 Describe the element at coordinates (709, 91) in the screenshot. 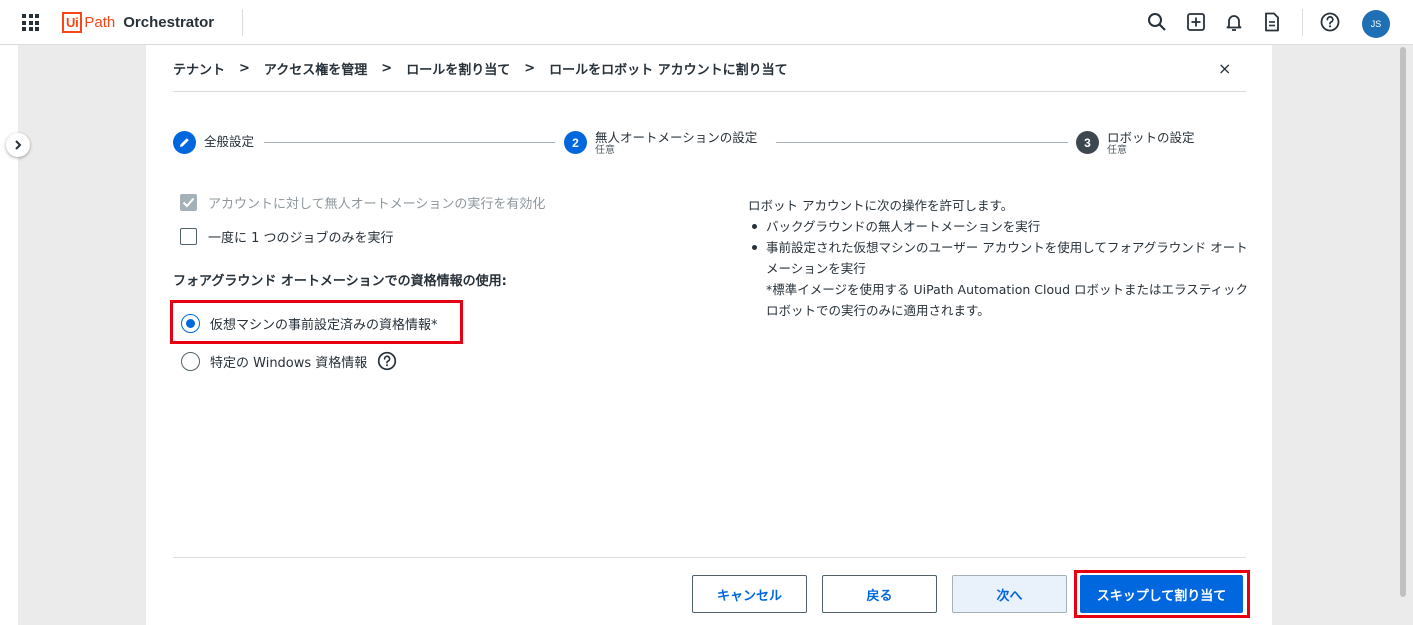

I see `header-divider` at that location.